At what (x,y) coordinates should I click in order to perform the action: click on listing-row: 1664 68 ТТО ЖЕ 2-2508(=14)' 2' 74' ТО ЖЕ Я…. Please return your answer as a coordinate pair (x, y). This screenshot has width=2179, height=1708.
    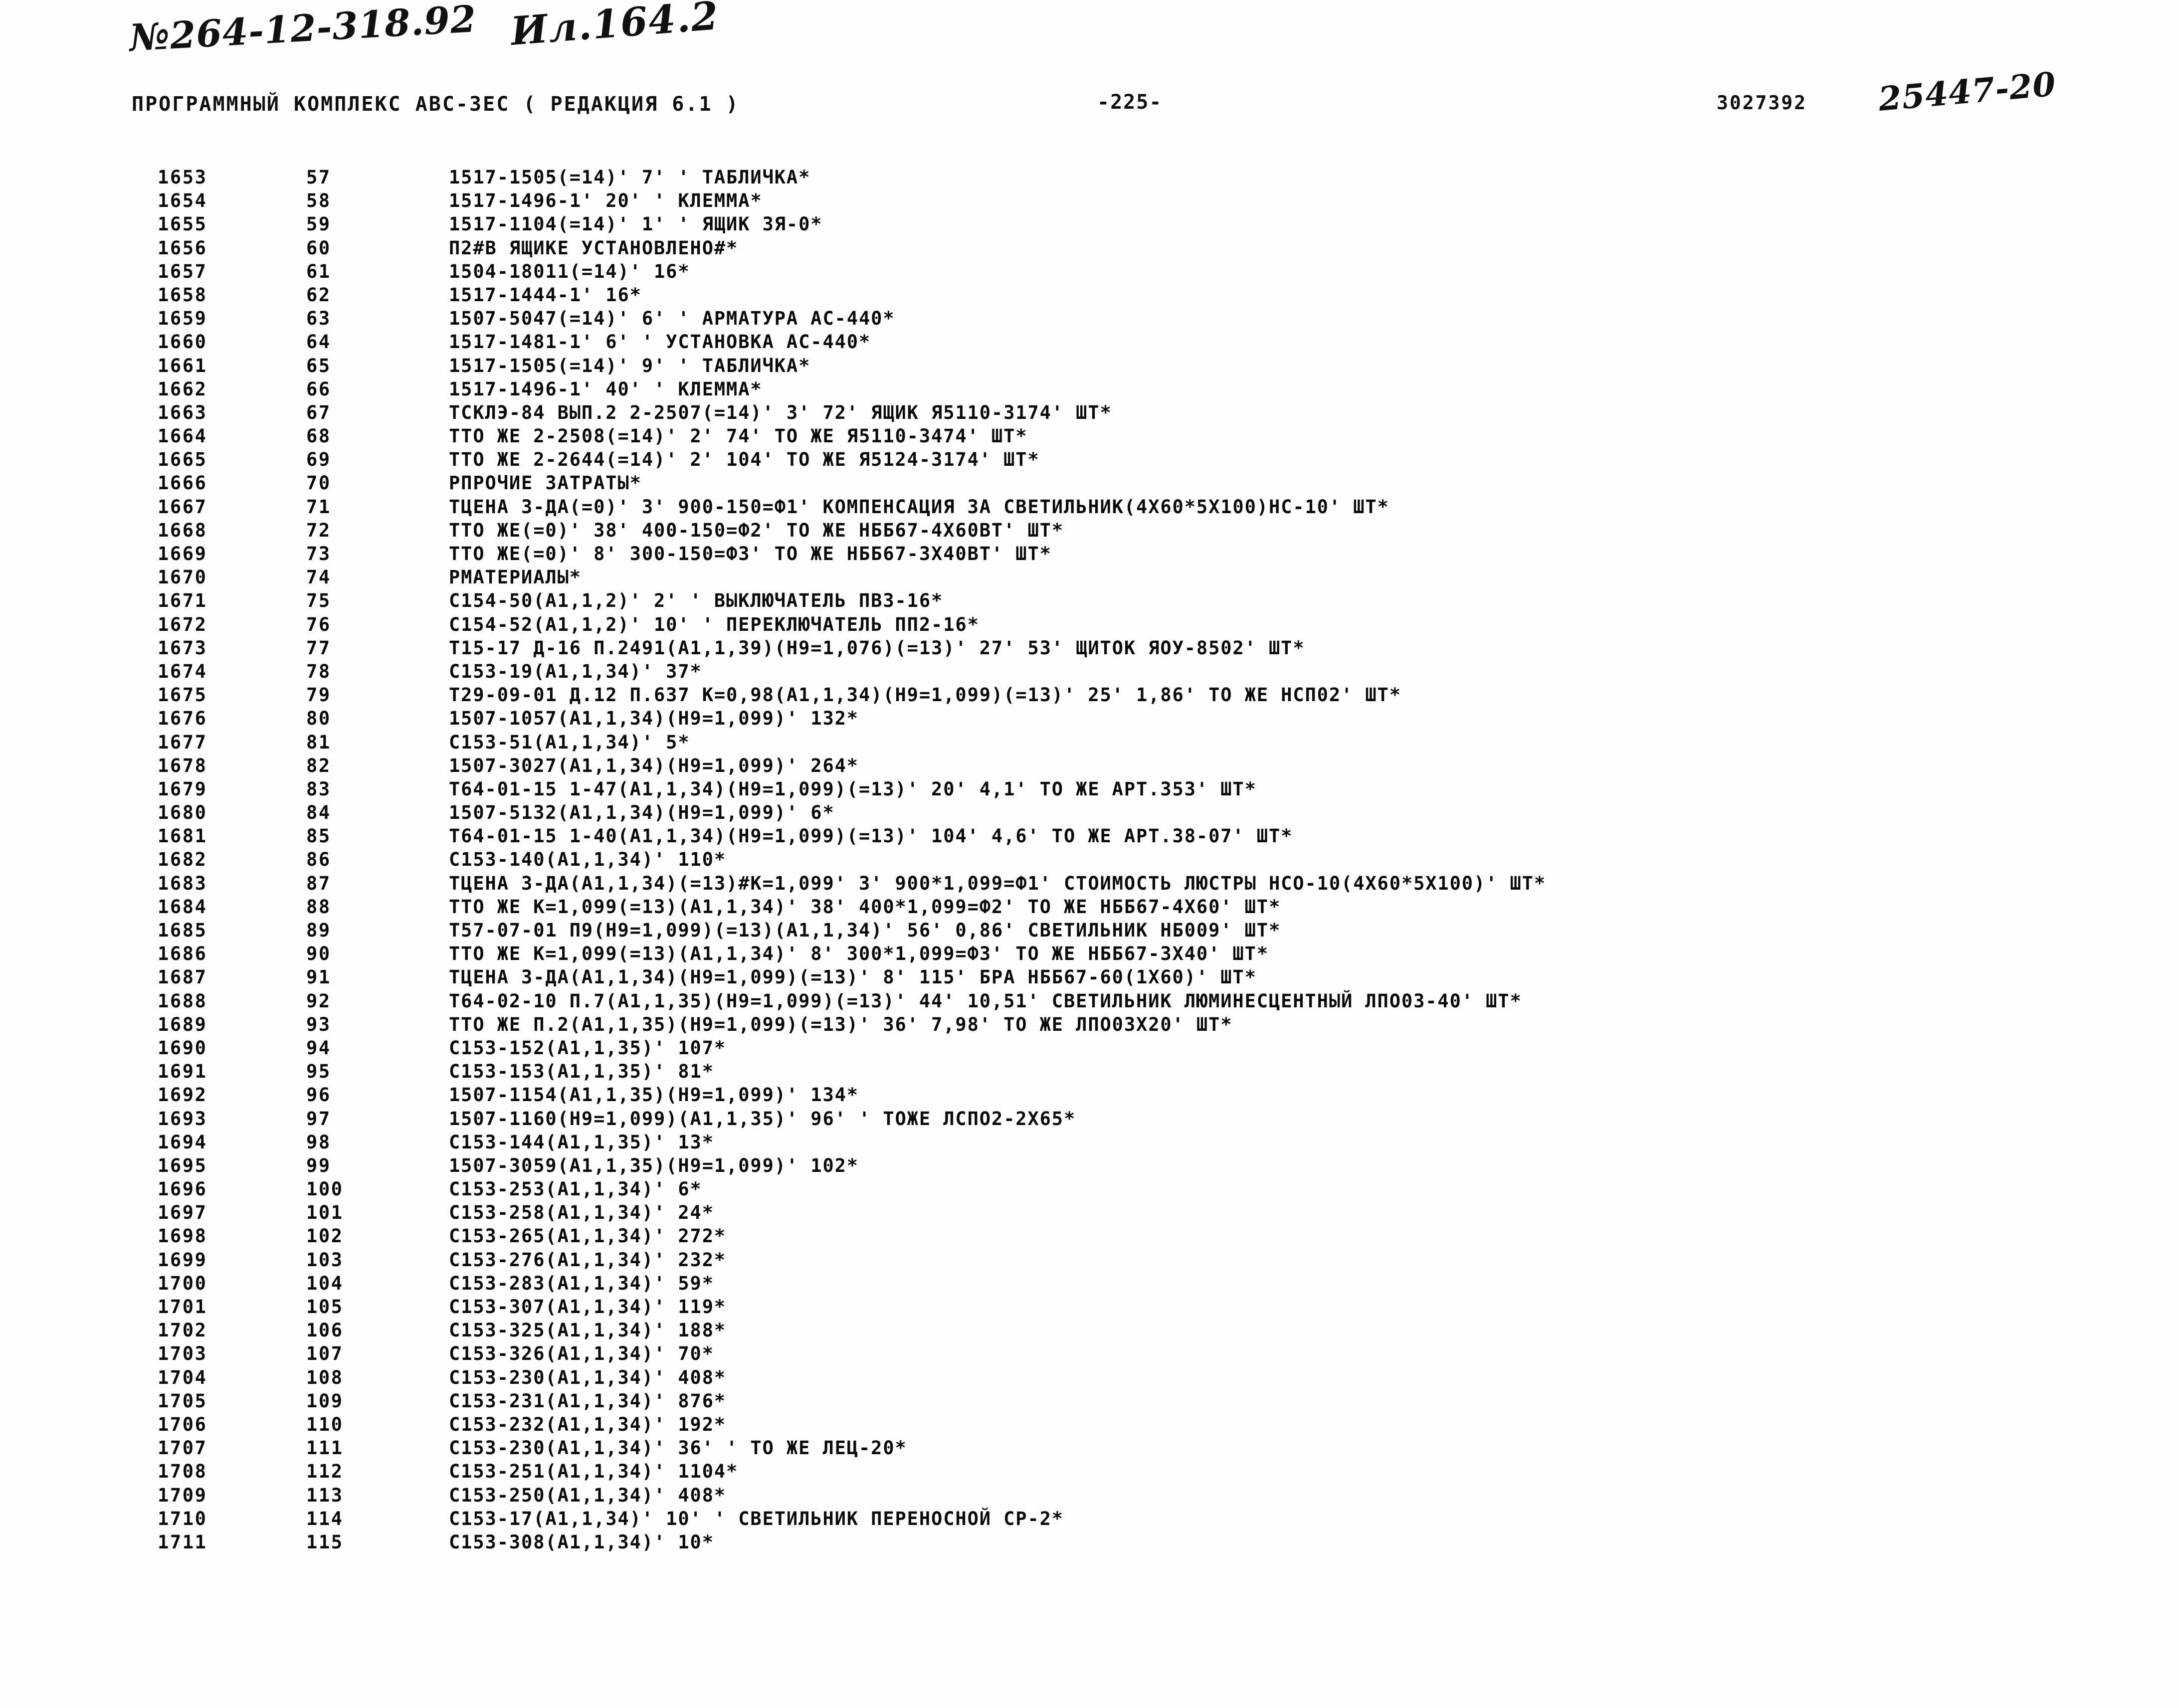
    Looking at the image, I should click on (1089, 438).